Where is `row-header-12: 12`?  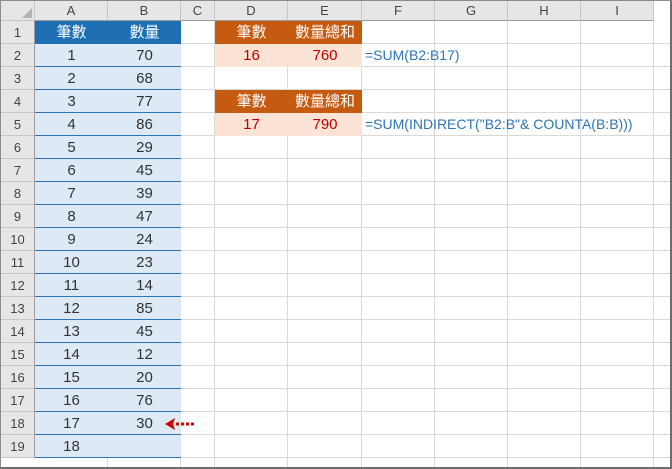 row-header-12: 12 is located at coordinates (18, 285).